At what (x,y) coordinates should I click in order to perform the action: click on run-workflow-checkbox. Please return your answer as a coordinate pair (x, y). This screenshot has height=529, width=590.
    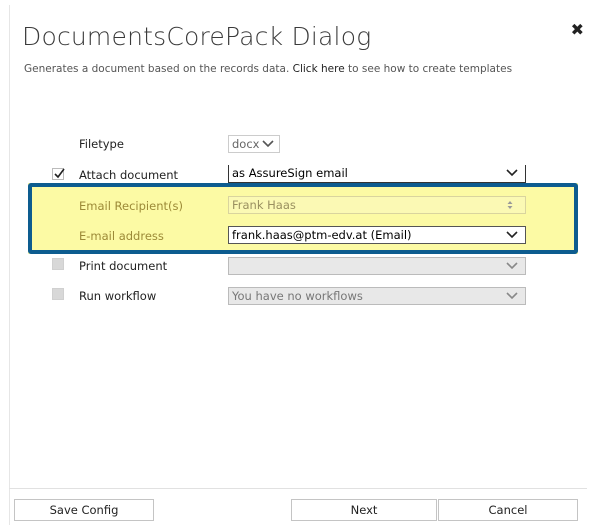
    Looking at the image, I should click on (58, 294).